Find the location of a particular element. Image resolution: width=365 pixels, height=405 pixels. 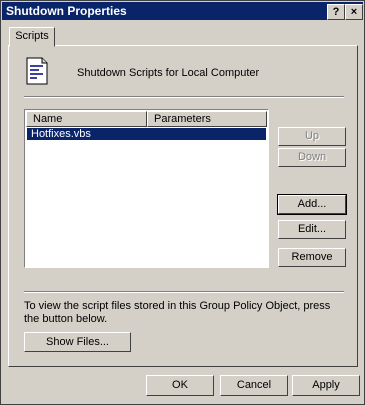

script-file-icon is located at coordinates (37, 71).